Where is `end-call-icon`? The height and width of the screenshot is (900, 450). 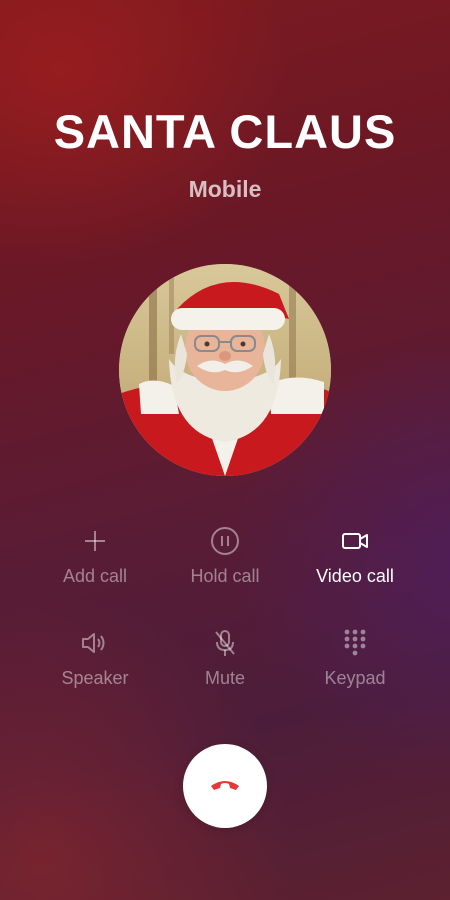 end-call-icon is located at coordinates (225, 786).